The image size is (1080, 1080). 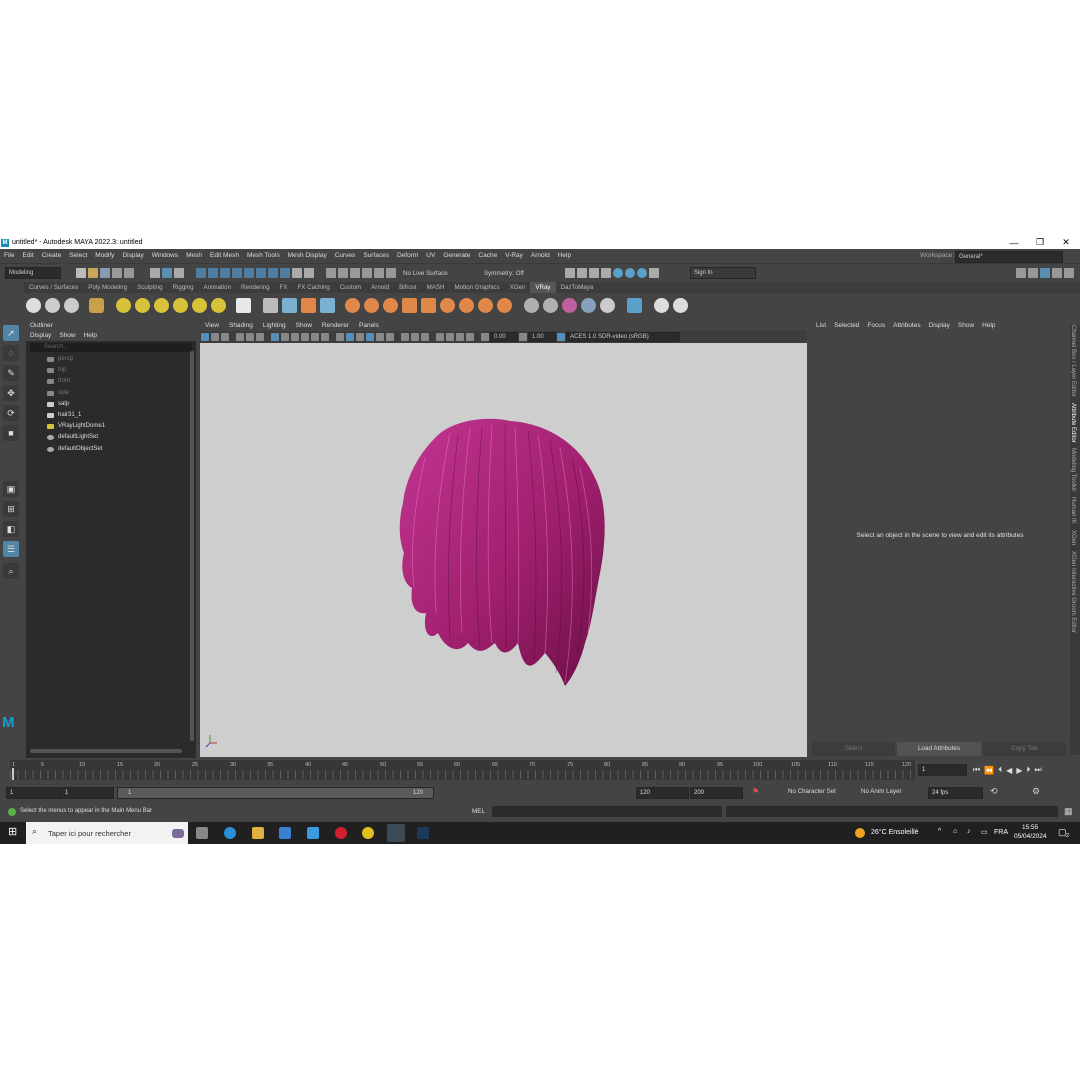 What do you see at coordinates (307, 256) in the screenshot?
I see `menu-mesh-display: Mesh Display` at bounding box center [307, 256].